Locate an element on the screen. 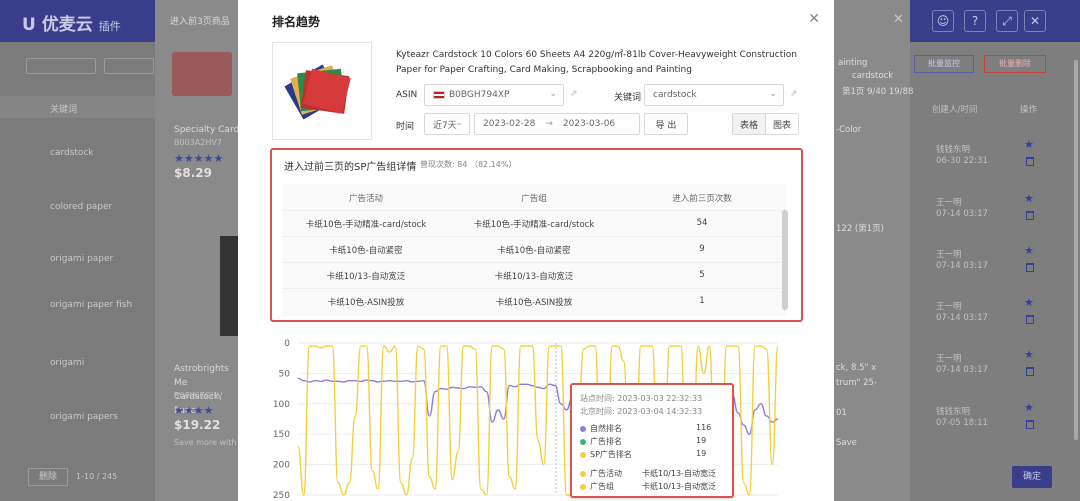 This screenshot has width=1080, height=501. range-value: 近7天 is located at coordinates (445, 125).